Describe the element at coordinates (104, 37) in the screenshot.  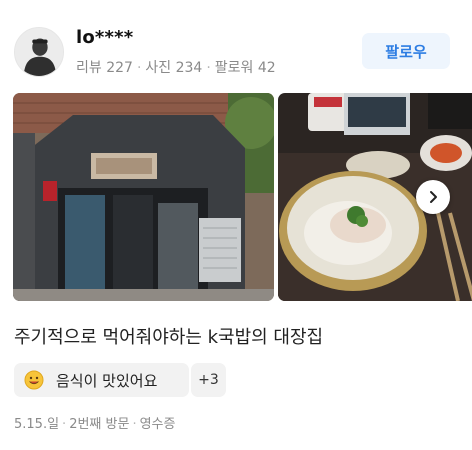
I see `username: lo****` at that location.